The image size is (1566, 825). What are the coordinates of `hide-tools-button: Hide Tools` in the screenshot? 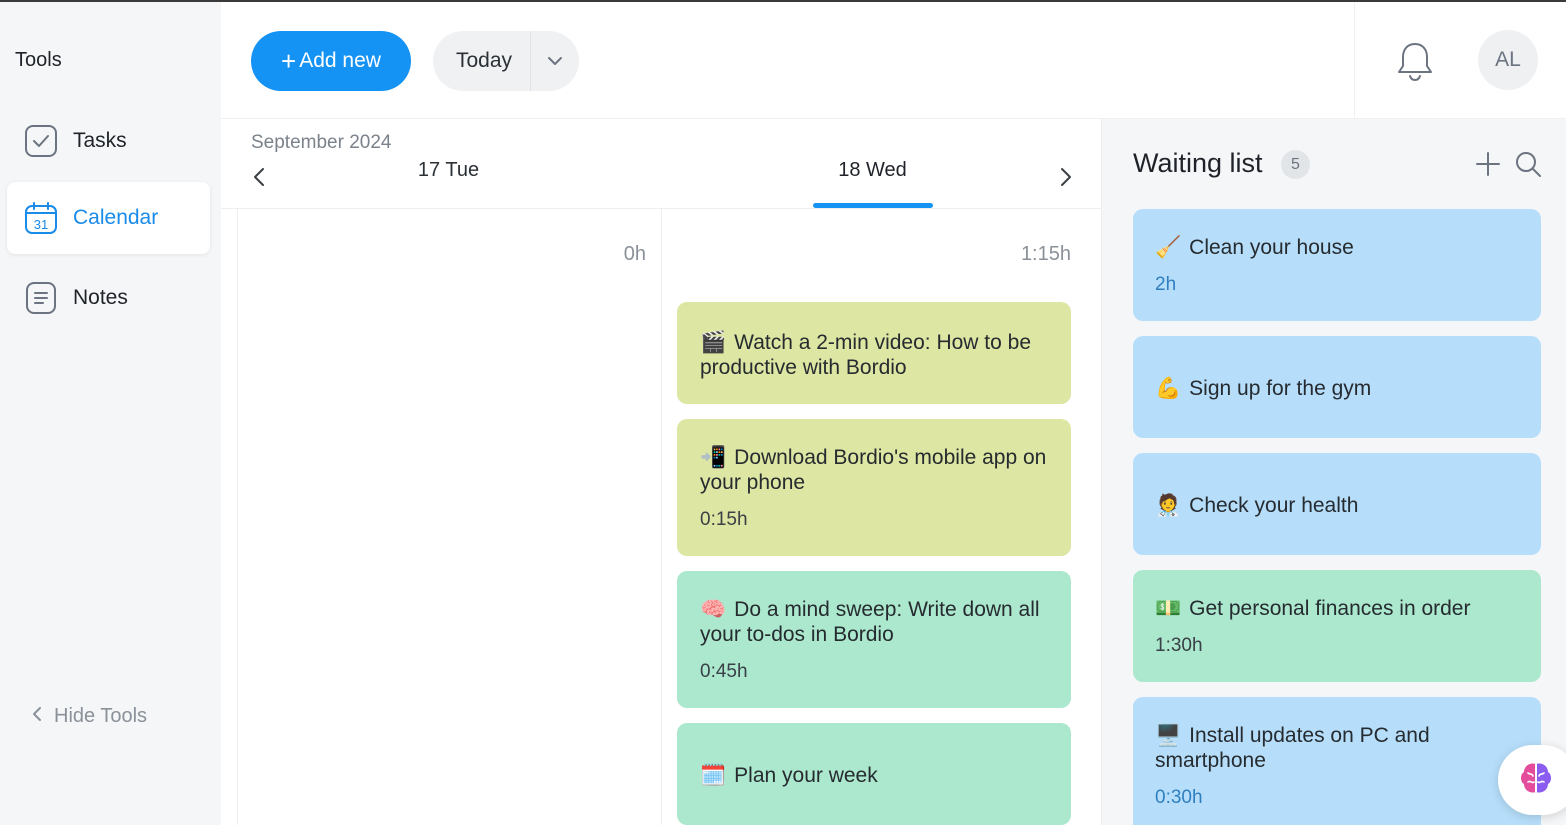 It's located at (89, 716).